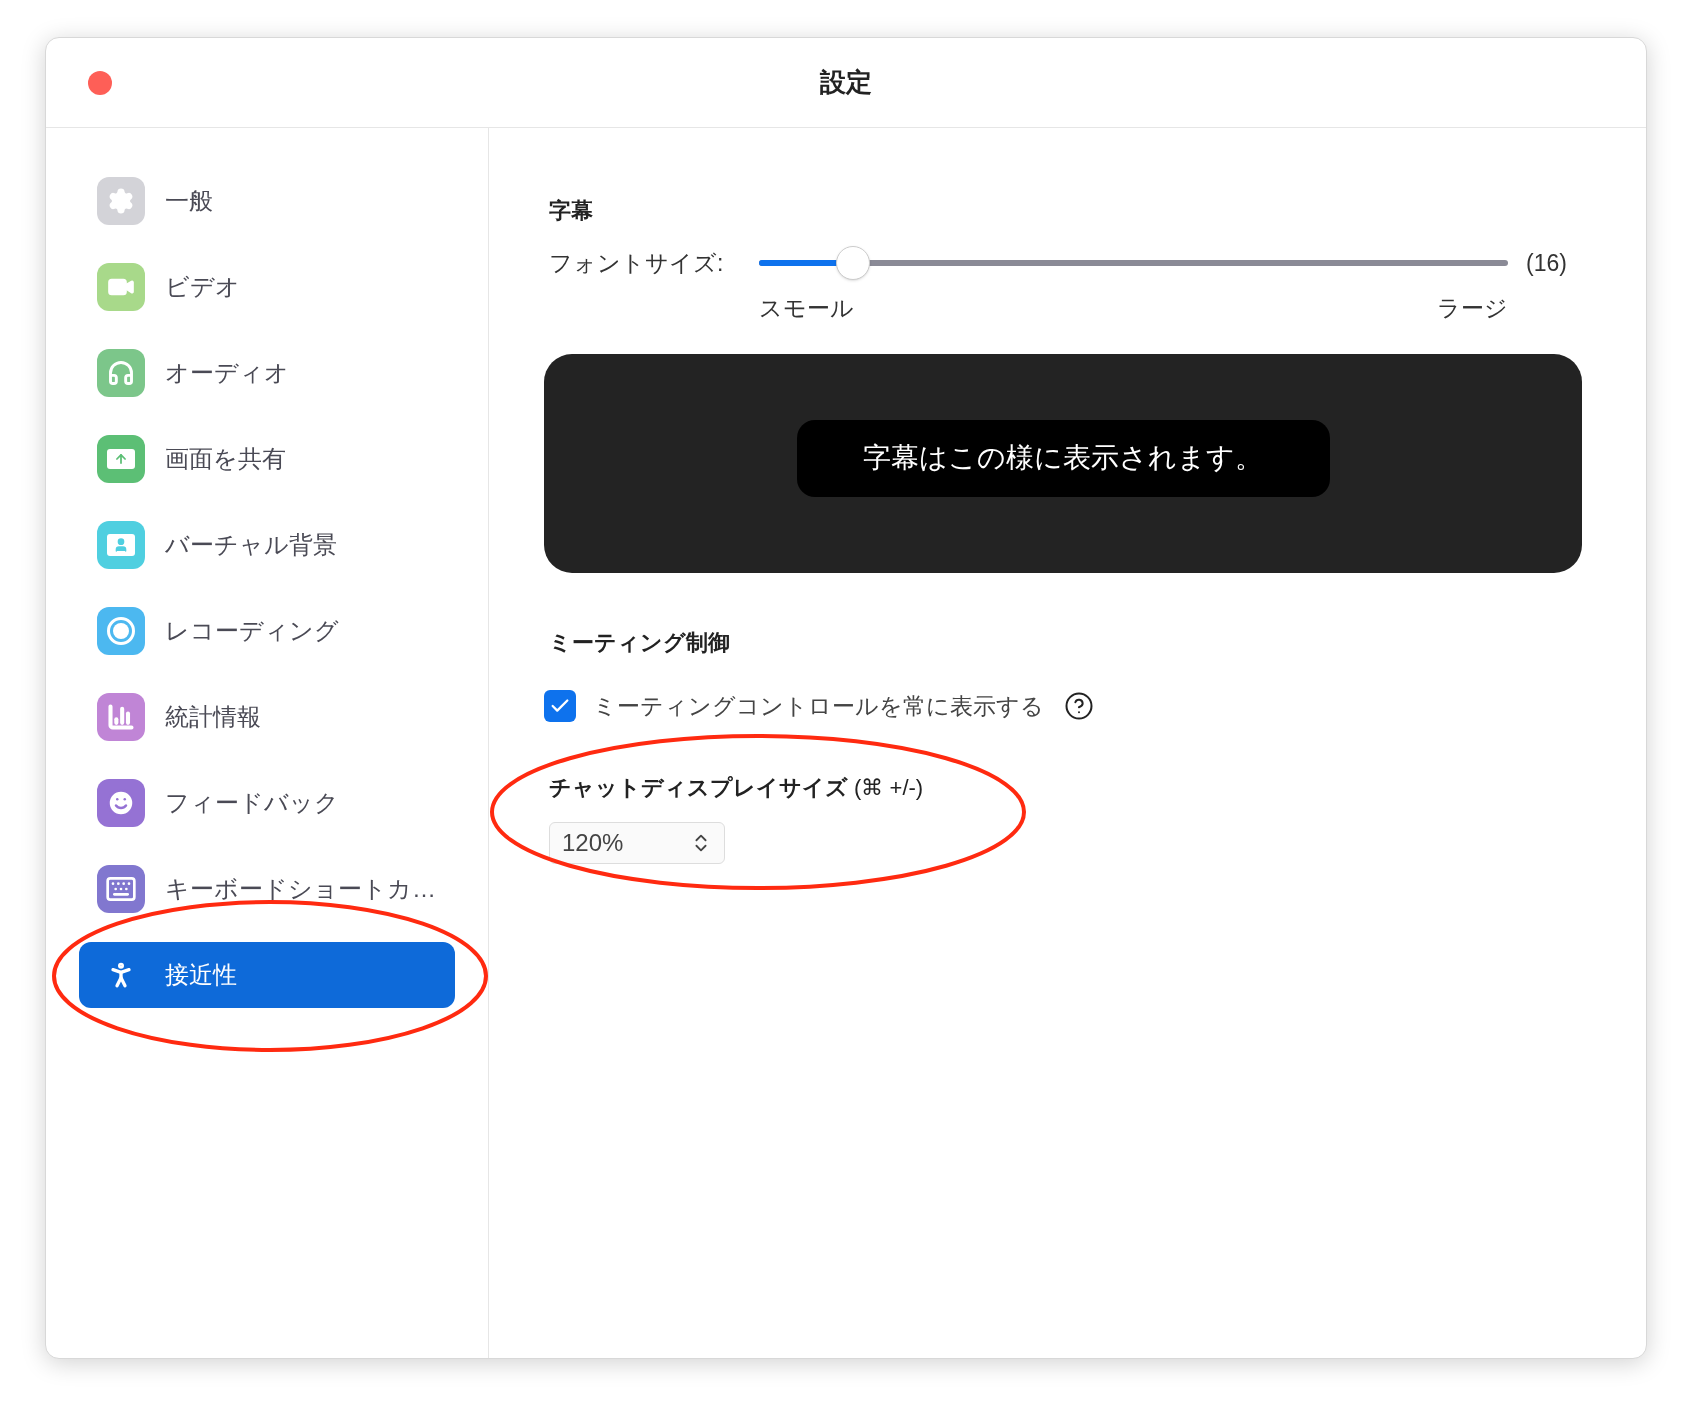 This screenshot has height=1412, width=1692. Describe the element at coordinates (267, 201) in the screenshot. I see `sidebar-item: 一般` at that location.